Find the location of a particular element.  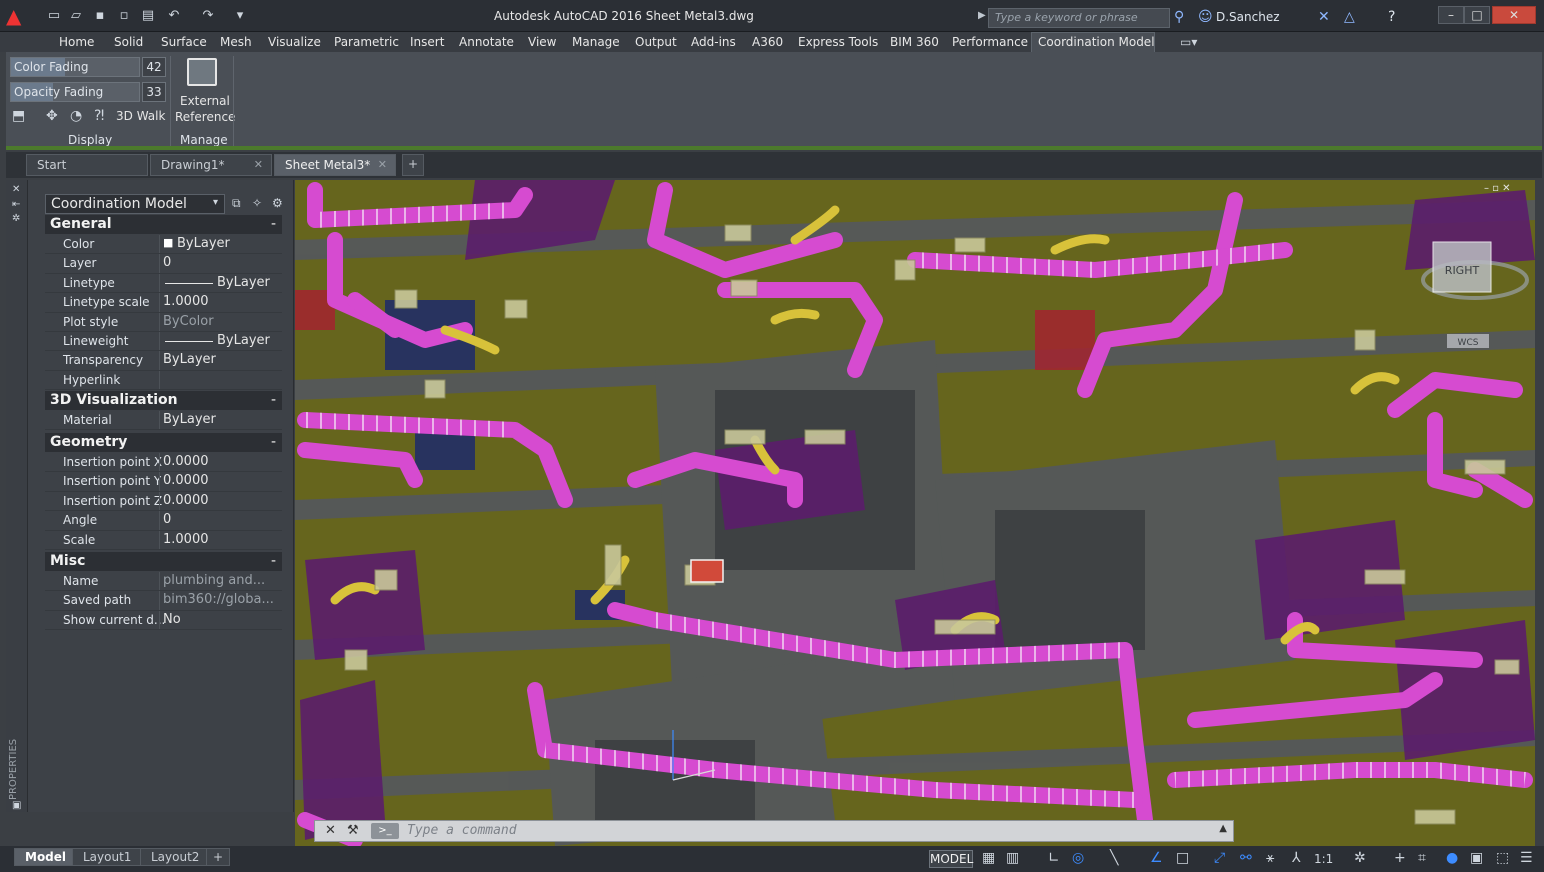

tab-insert: Insert is located at coordinates (427, 42).